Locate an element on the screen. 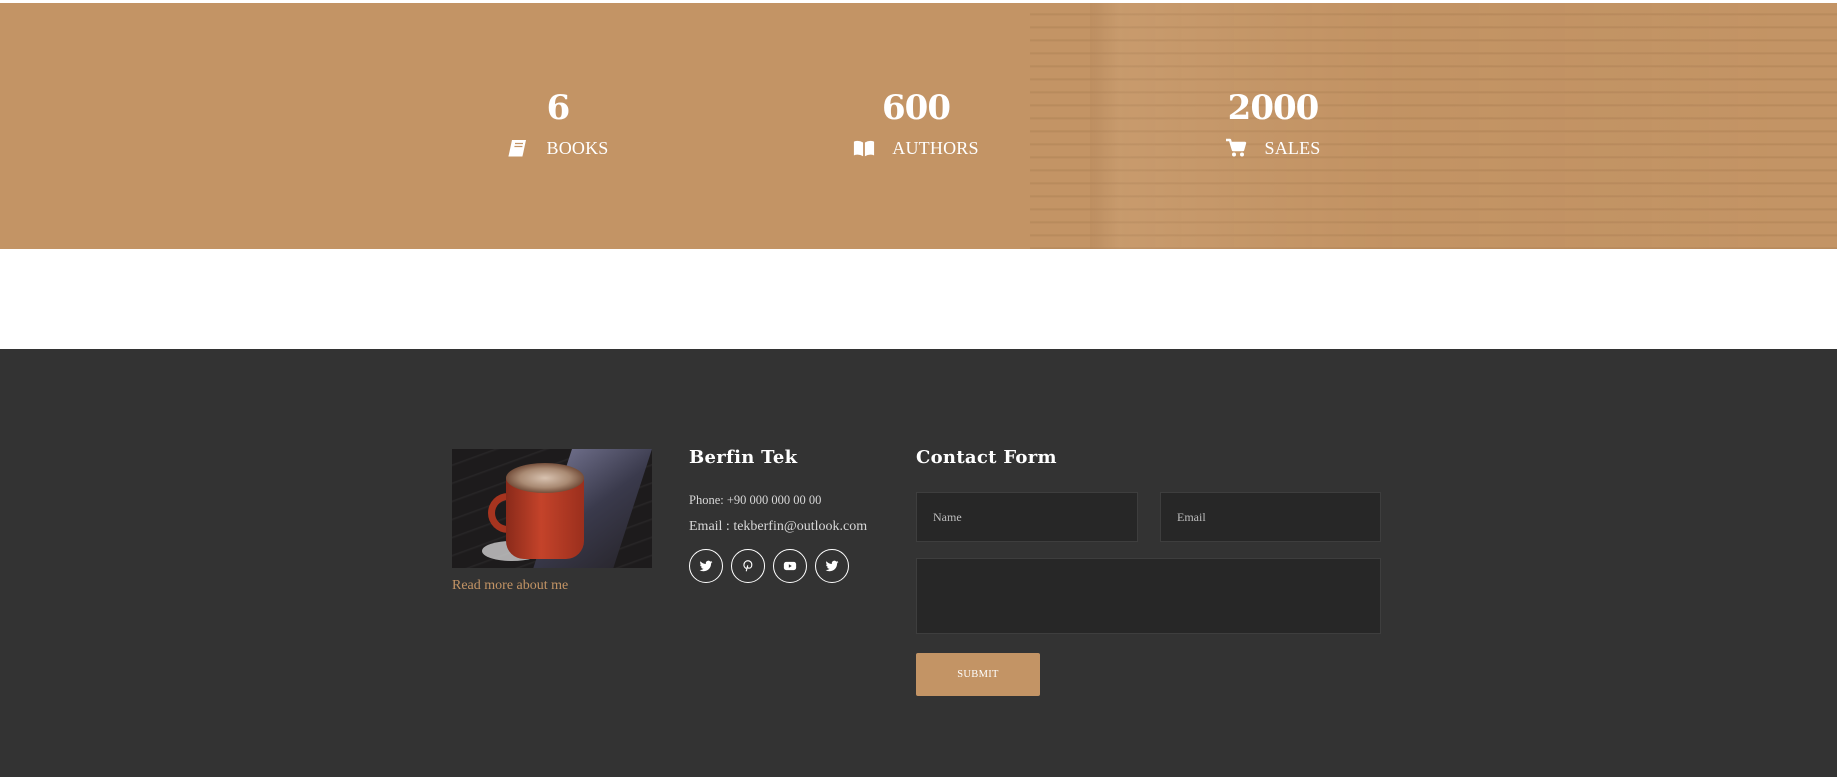 The height and width of the screenshot is (777, 1837). twitter-link is located at coordinates (706, 566).